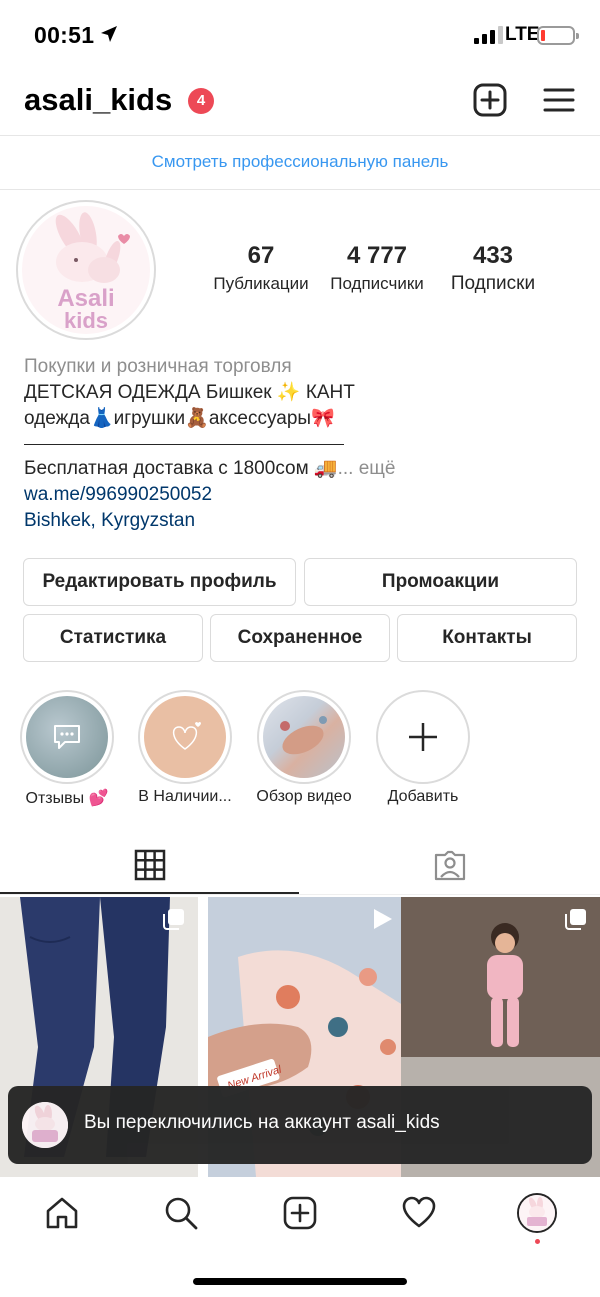  Describe the element at coordinates (367, 468) in the screenshot. I see `more-link: ... ещё` at that location.